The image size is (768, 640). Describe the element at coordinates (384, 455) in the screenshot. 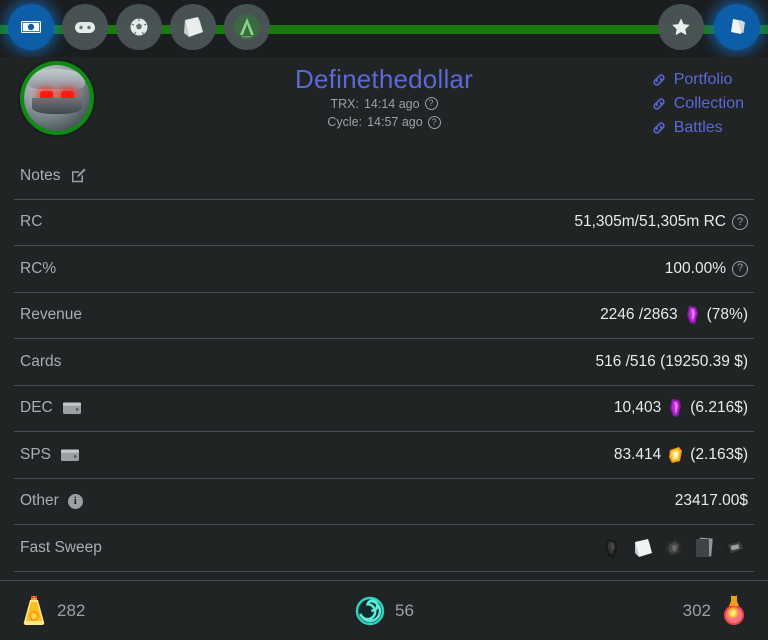

I see `row-sps: SPS 83.414 (2.163$)` at that location.